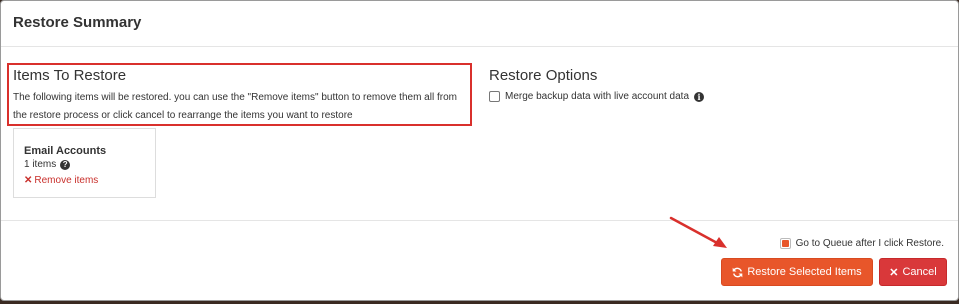 This screenshot has height=304, width=959. I want to click on refresh-icon, so click(738, 272).